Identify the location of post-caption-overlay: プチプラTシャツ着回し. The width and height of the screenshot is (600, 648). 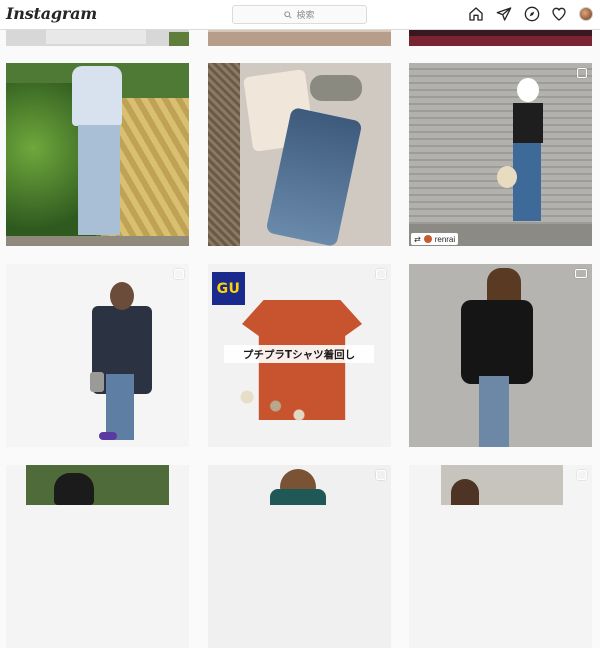
(299, 354).